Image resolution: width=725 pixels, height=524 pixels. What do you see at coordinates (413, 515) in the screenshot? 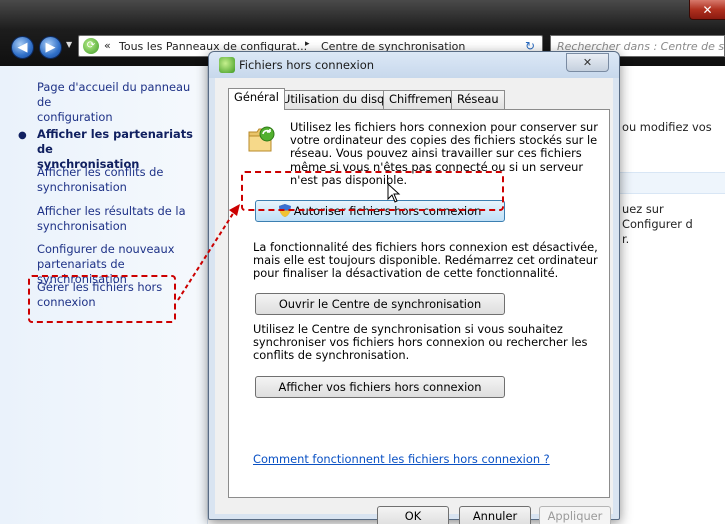
I see `ok-button: OK` at bounding box center [413, 515].